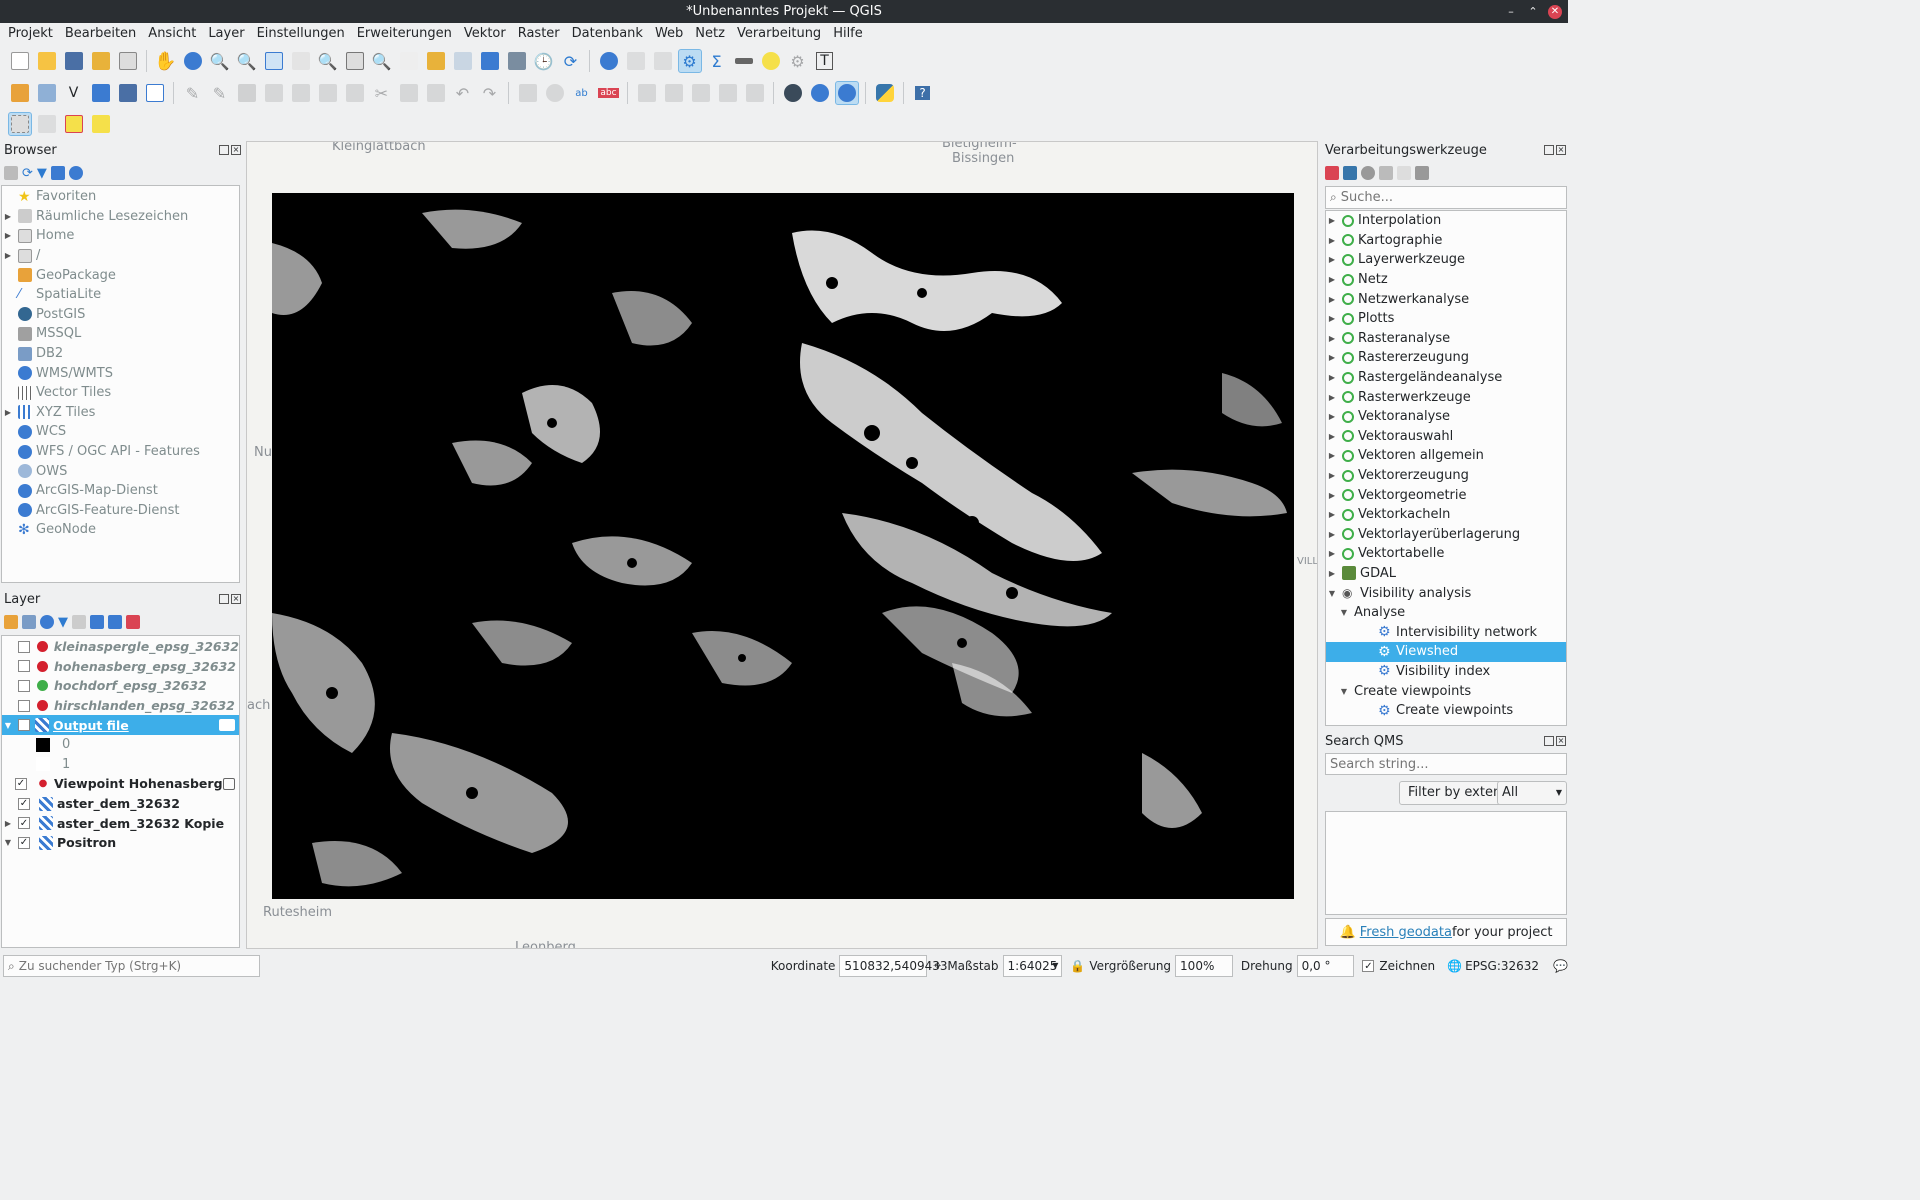 This screenshot has height=1200, width=1920. Describe the element at coordinates (47, 124) in the screenshot. I see `select-by-value-icon` at that location.